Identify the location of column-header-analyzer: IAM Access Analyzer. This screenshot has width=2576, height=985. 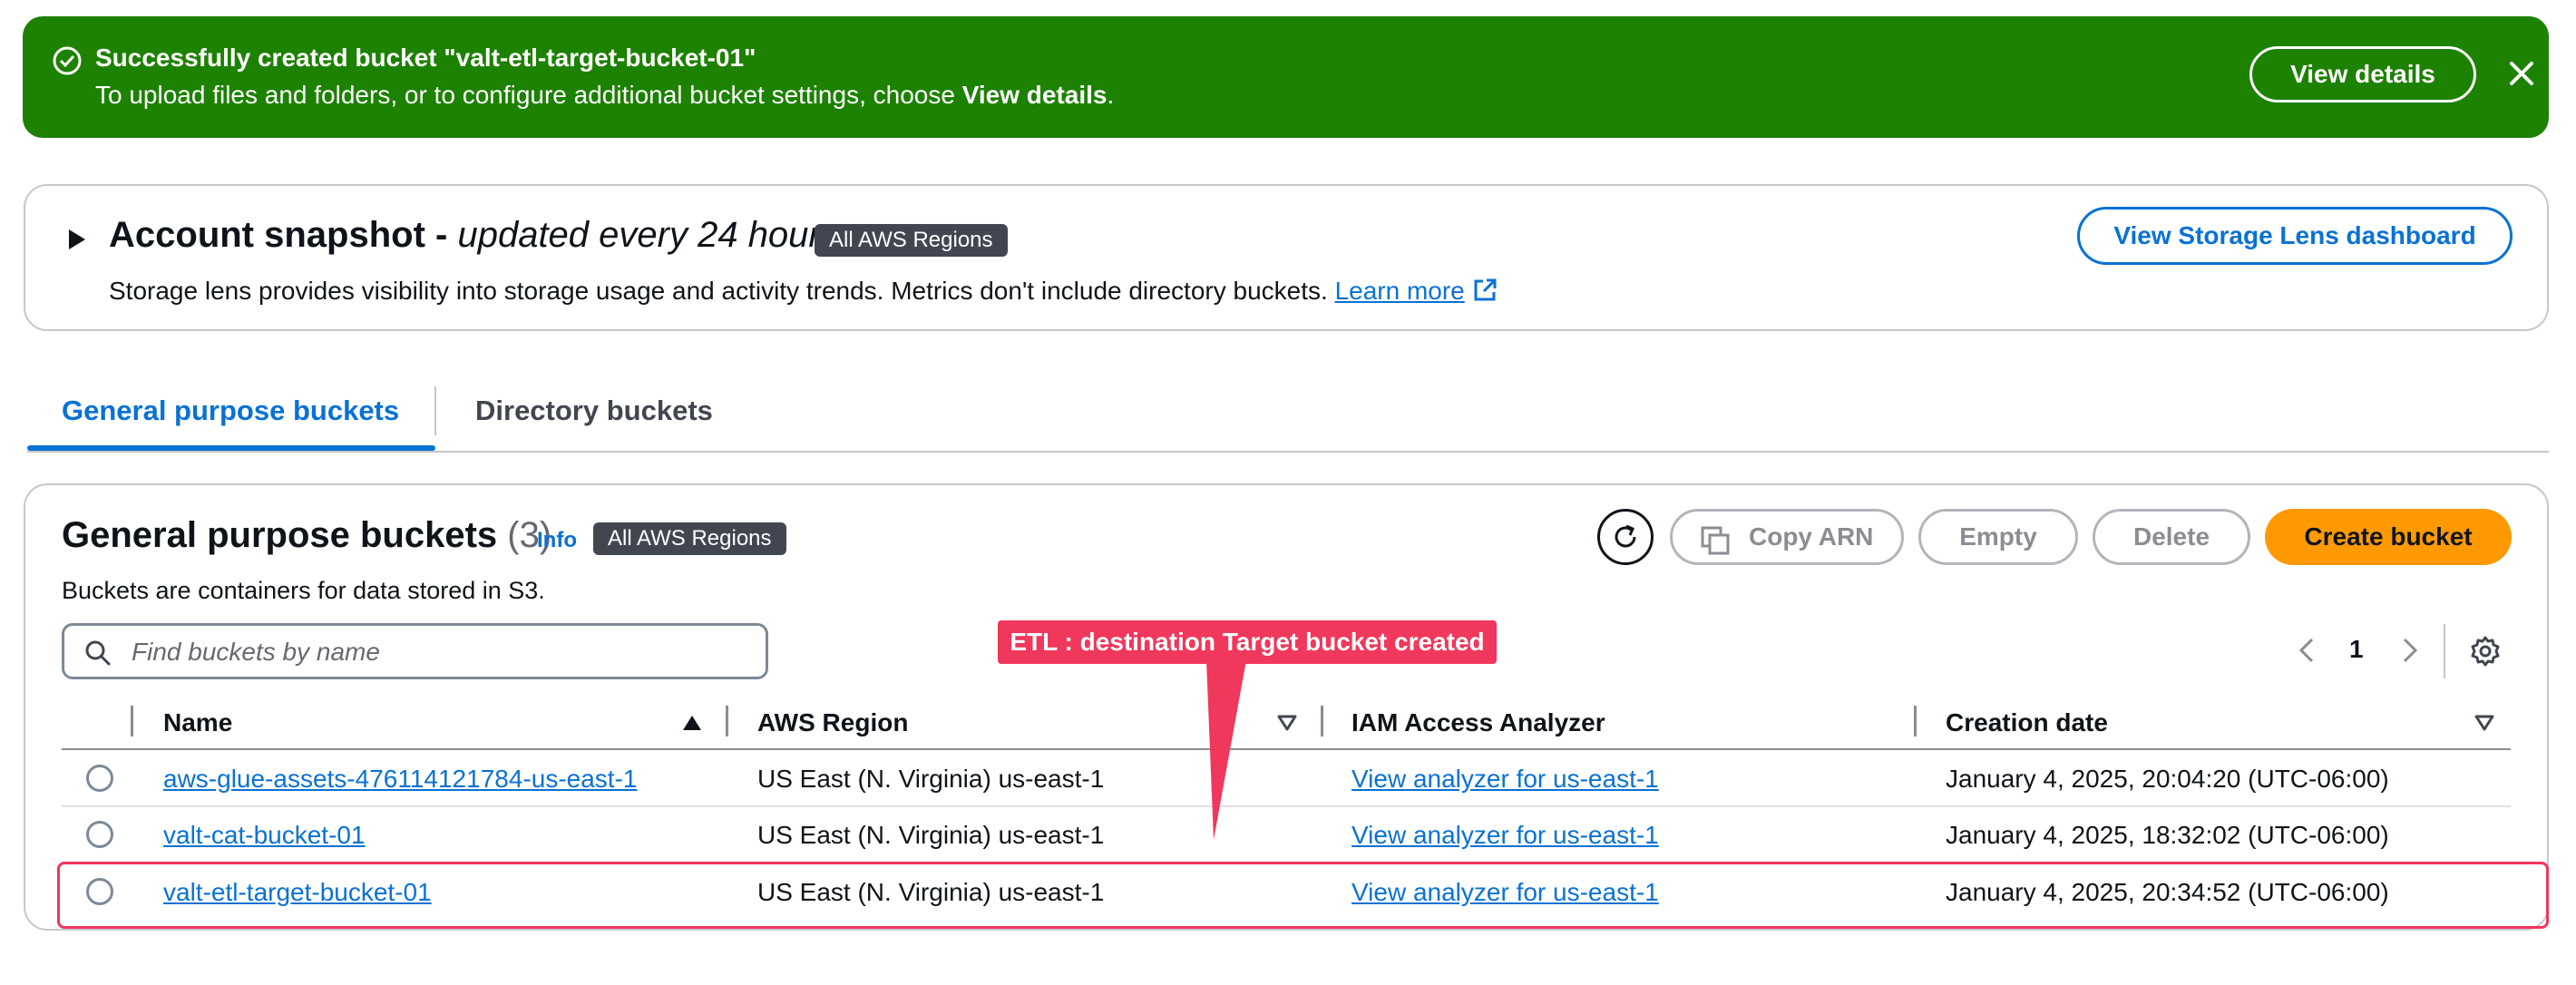
(1478, 722).